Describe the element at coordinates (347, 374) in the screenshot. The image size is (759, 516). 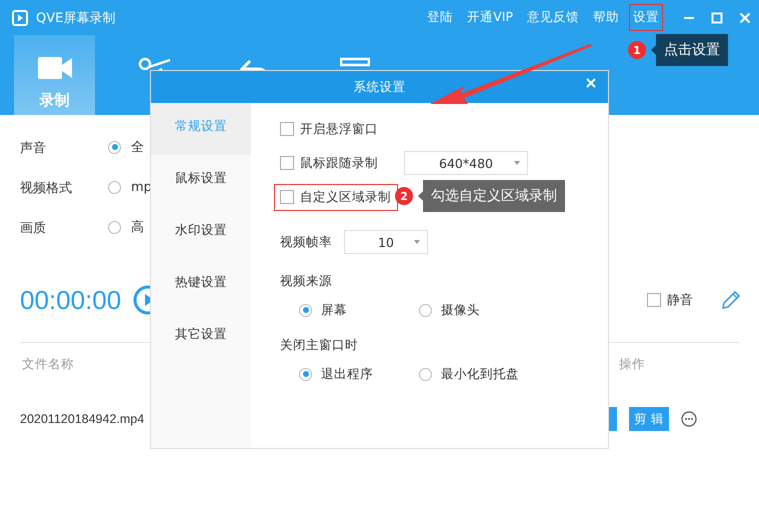
I see `radio-label: 退出程序` at that location.